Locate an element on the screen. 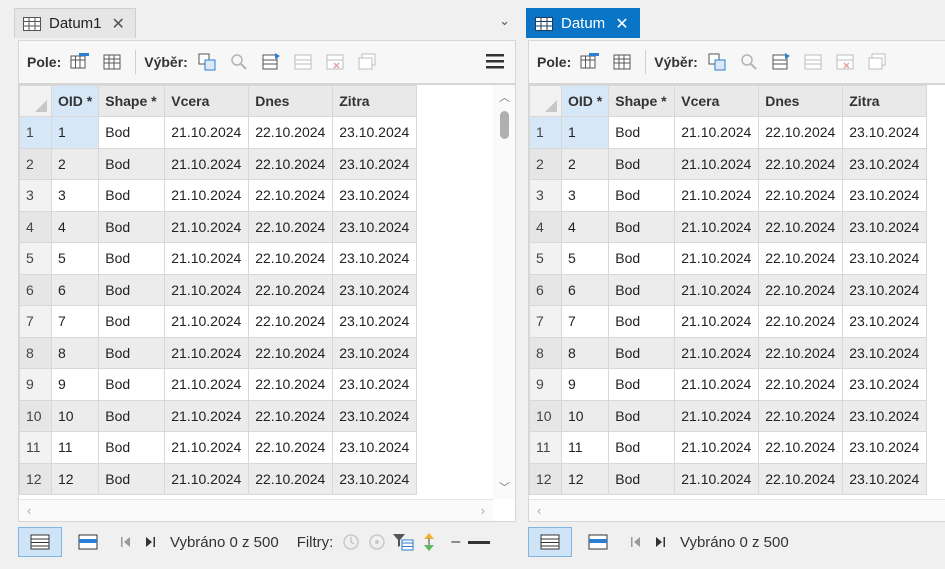 The width and height of the screenshot is (945, 569). column-header-vcera: Vcera is located at coordinates (717, 101).